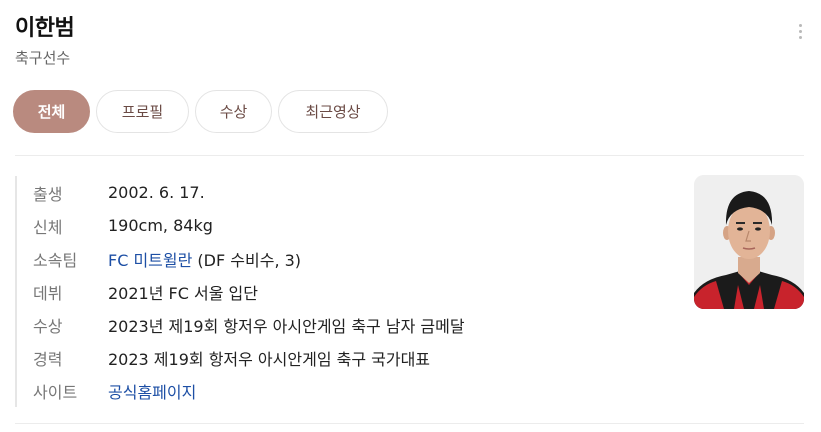  What do you see at coordinates (249, 192) in the screenshot?
I see `info-row-birth: 출생 2002. 6. 17.` at bounding box center [249, 192].